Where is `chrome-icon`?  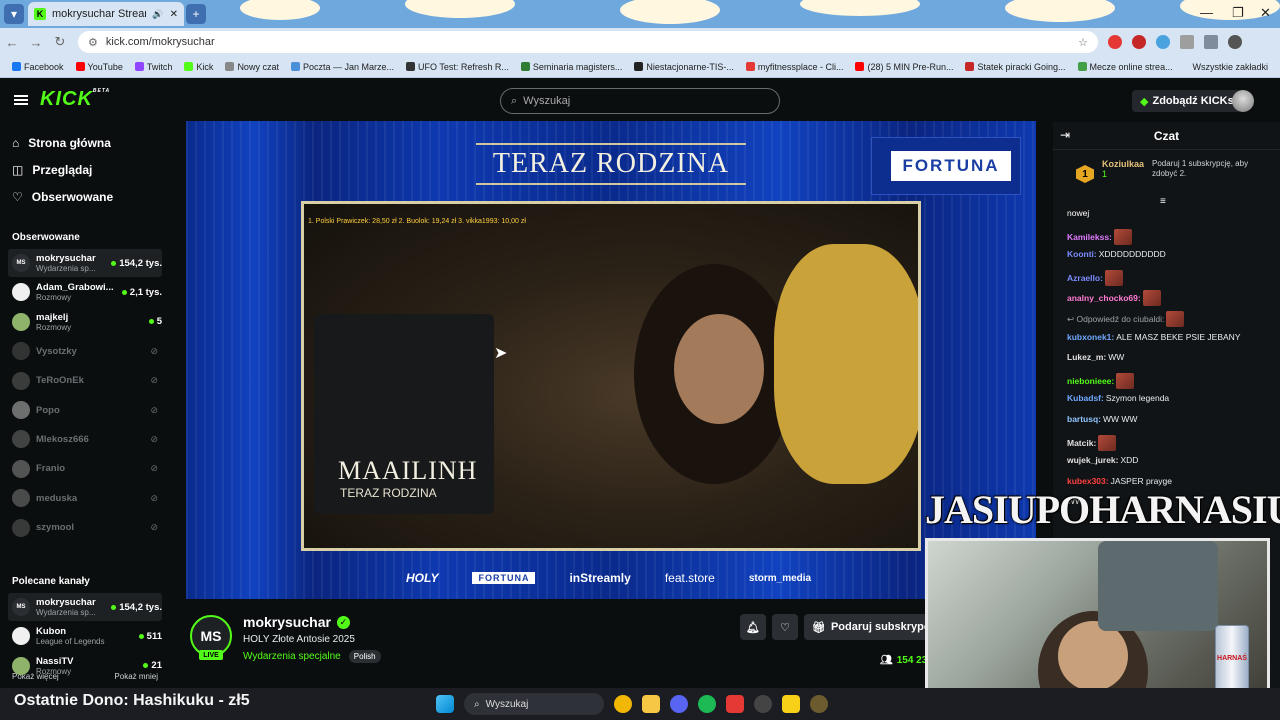 chrome-icon is located at coordinates (623, 704).